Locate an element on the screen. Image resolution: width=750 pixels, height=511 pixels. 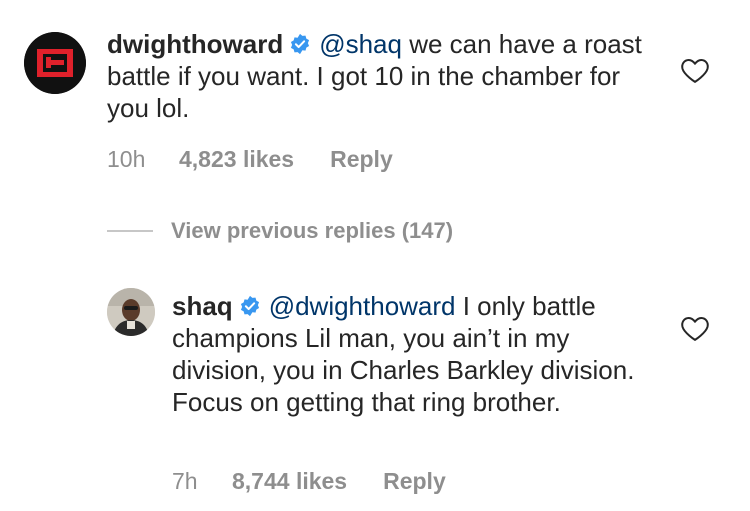
divider-line is located at coordinates (130, 231).